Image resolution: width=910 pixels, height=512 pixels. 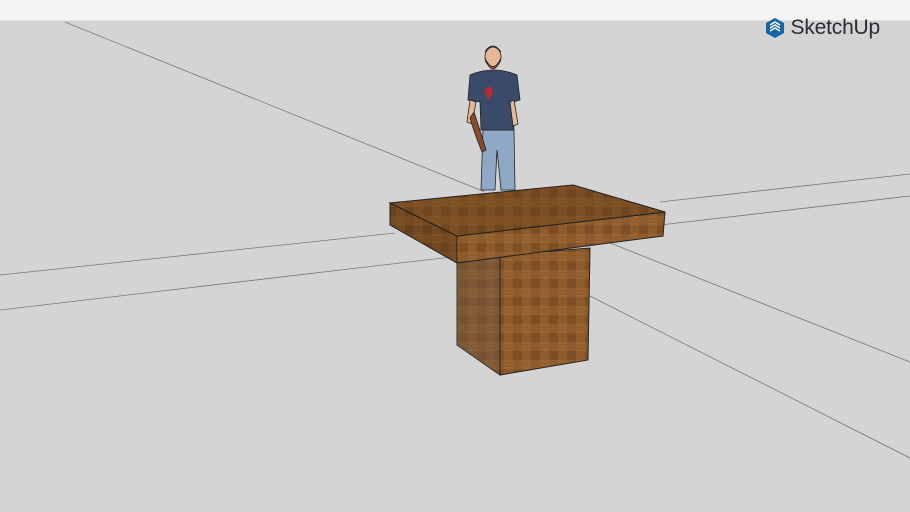 I want to click on table-model, so click(x=527, y=280).